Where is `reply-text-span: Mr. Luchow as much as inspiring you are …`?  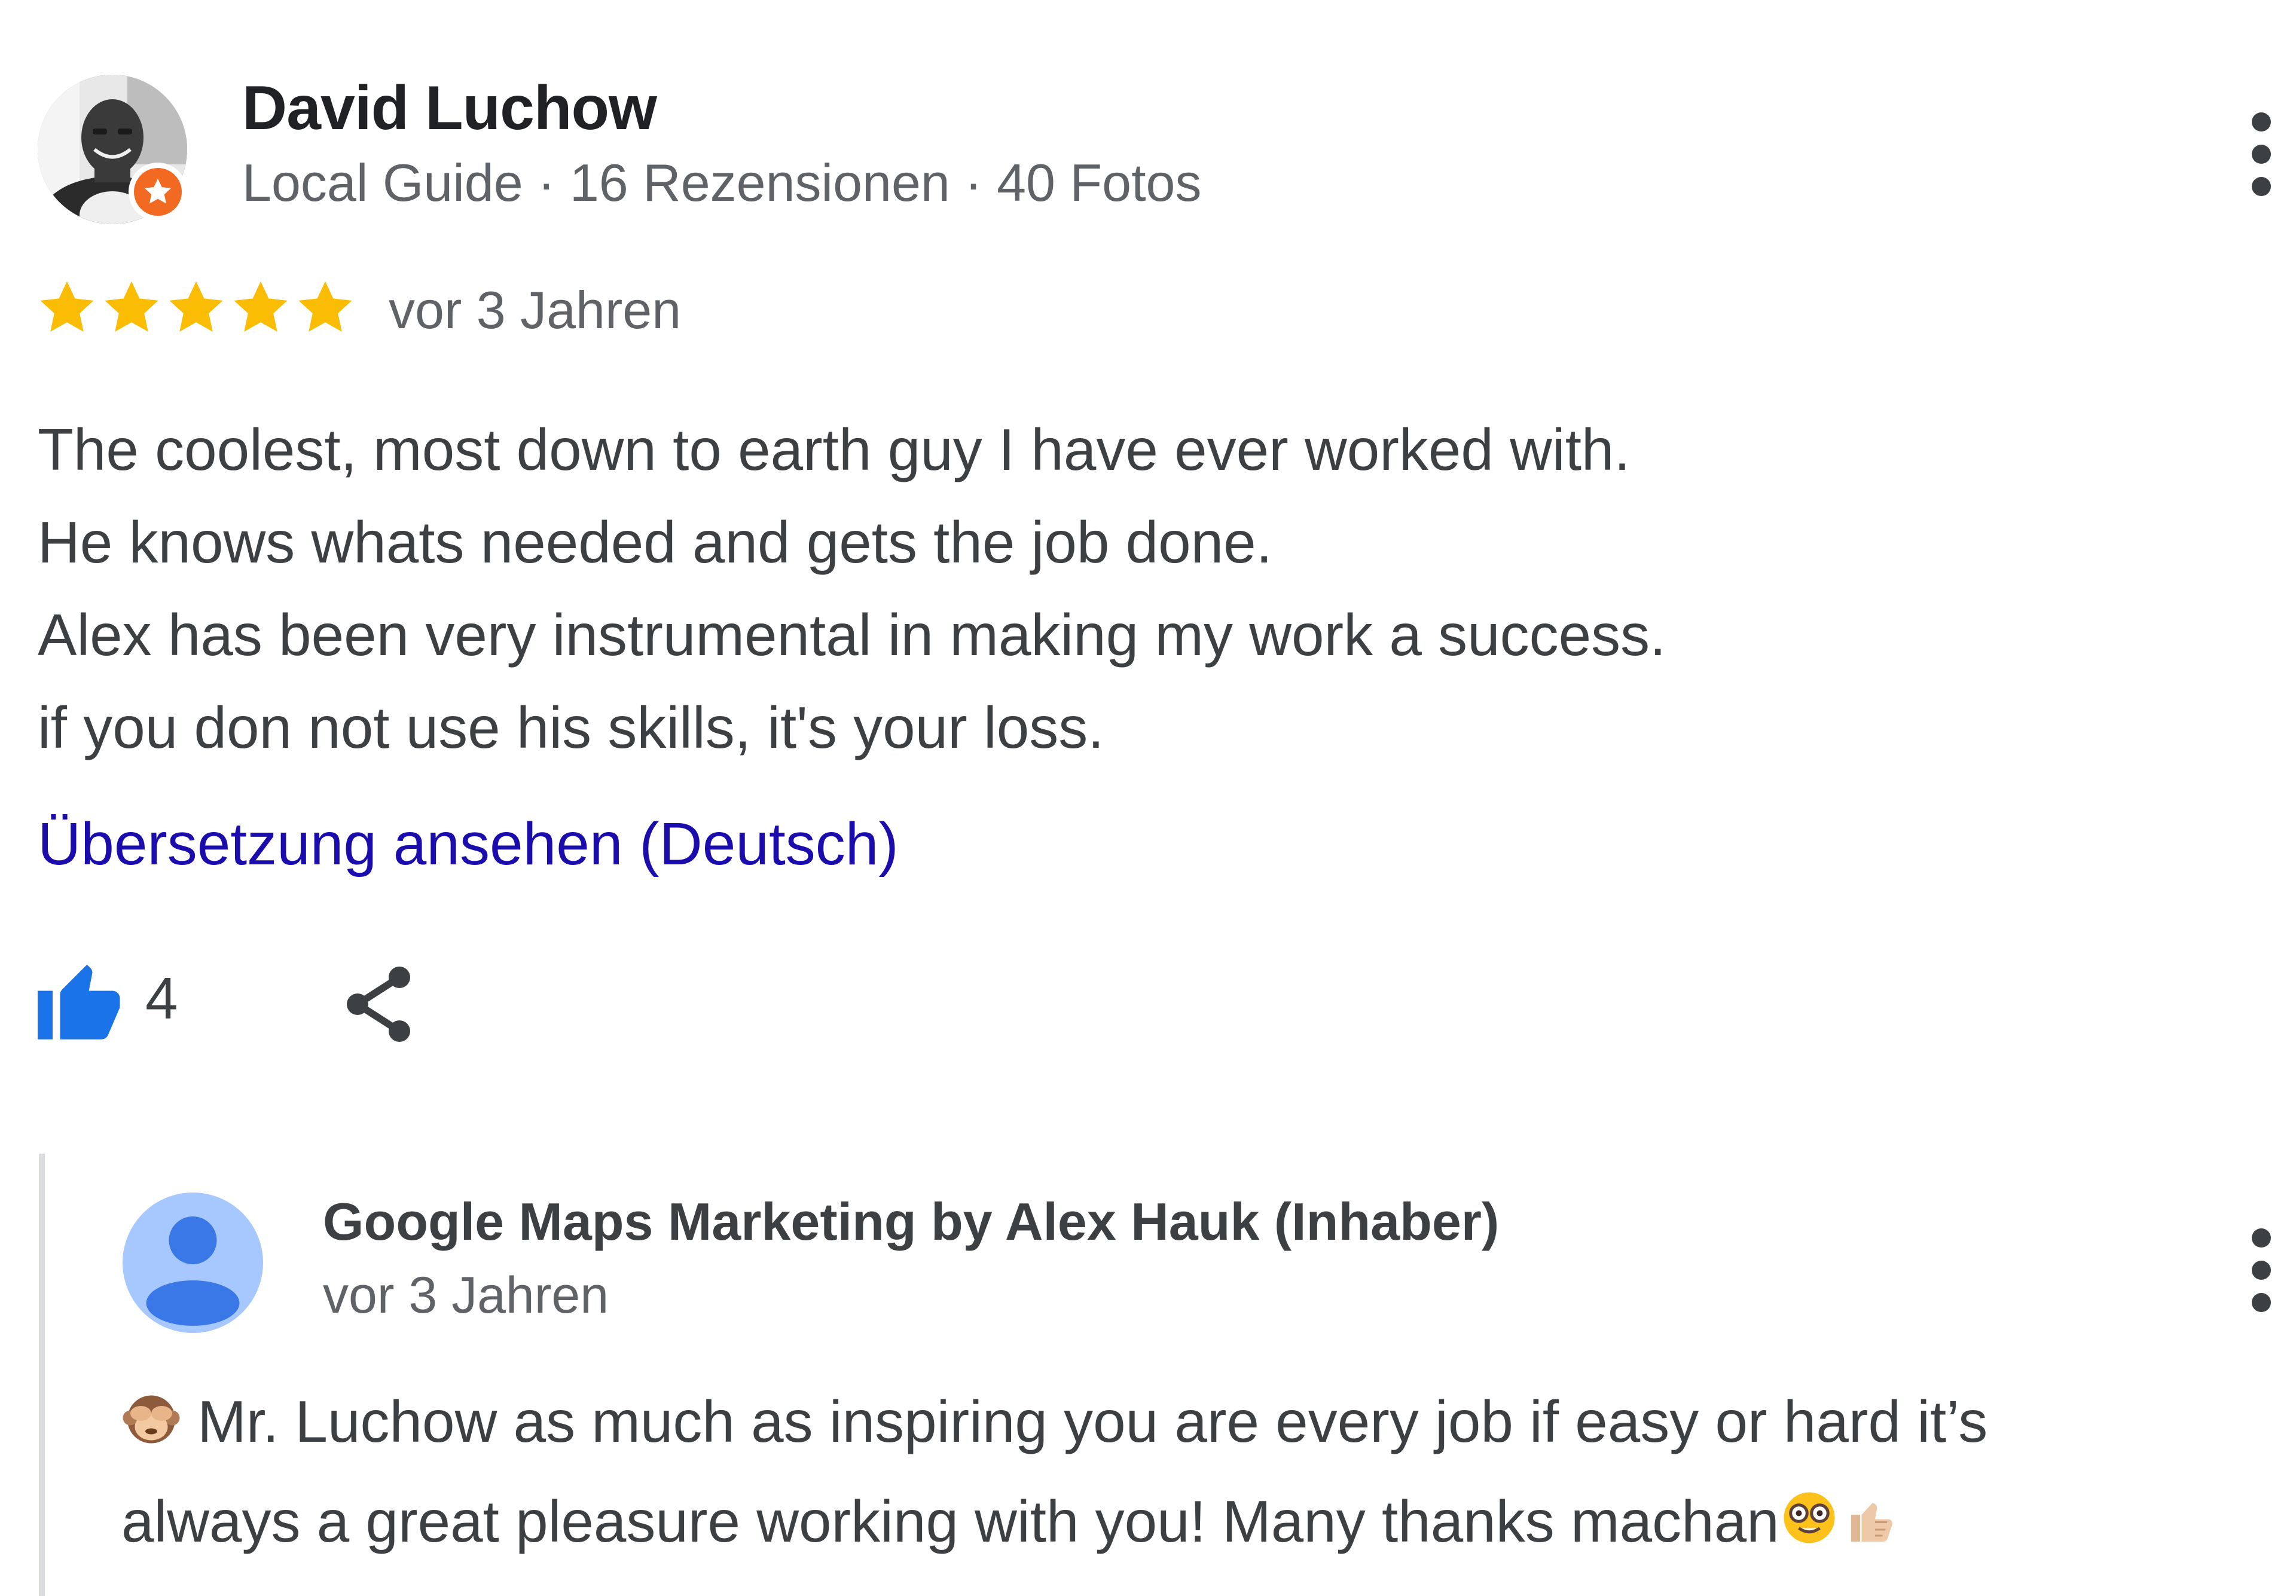
reply-text-span: Mr. Luchow as much as inspiring you are … is located at coordinates (1092, 1421).